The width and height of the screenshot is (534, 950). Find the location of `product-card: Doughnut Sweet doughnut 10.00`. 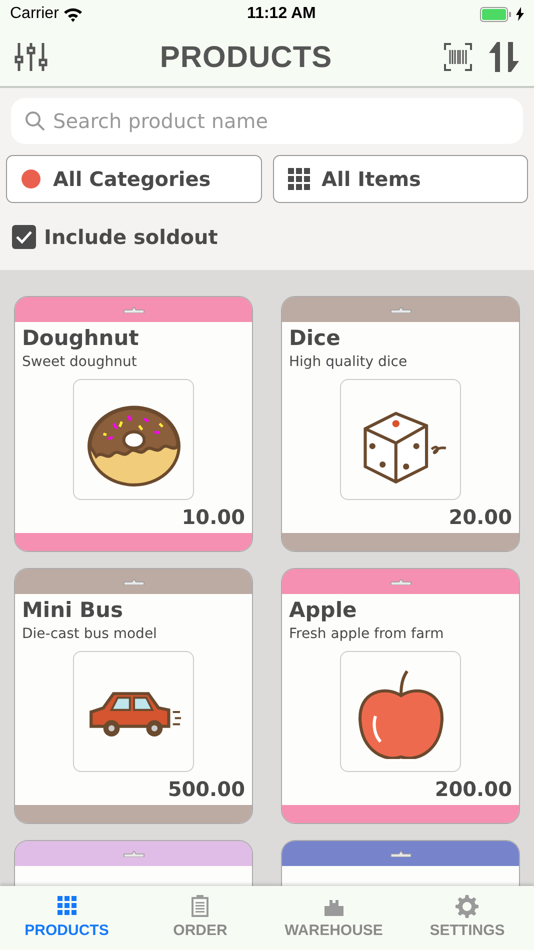

product-card: Doughnut Sweet doughnut 10.00 is located at coordinates (133, 424).